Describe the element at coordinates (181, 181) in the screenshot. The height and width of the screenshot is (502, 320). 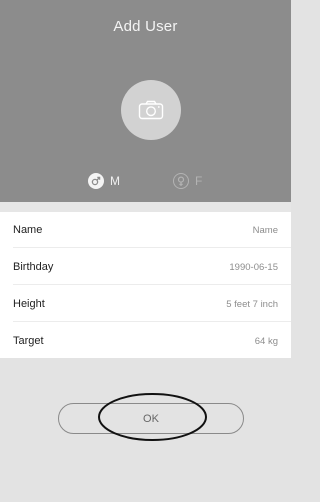
I see `female-icon` at that location.